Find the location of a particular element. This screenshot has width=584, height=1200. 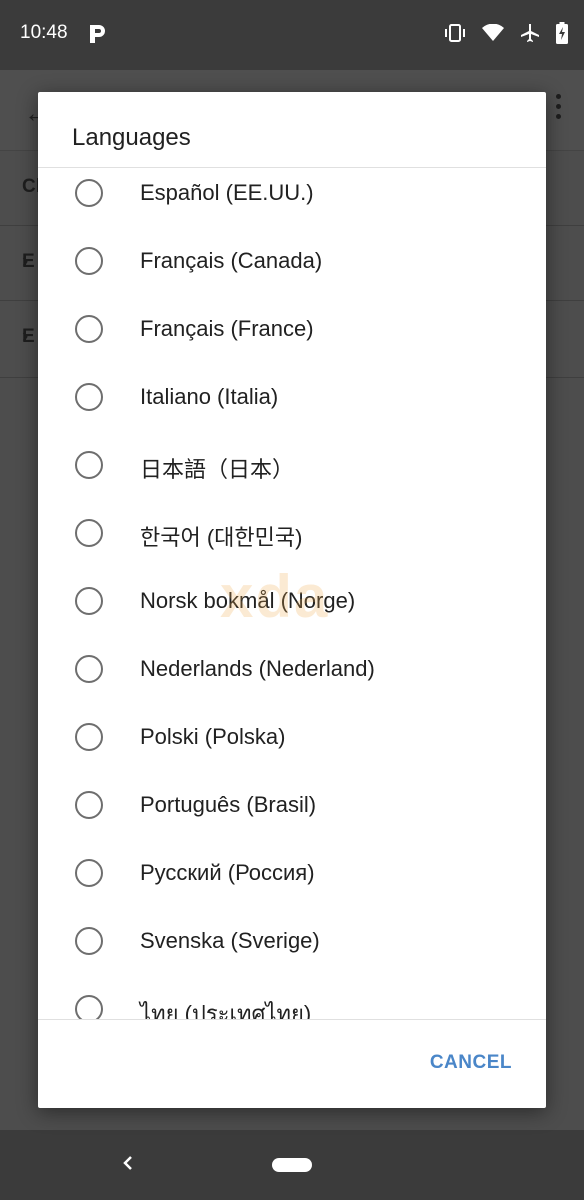

vibrate-icon is located at coordinates (455, 33).